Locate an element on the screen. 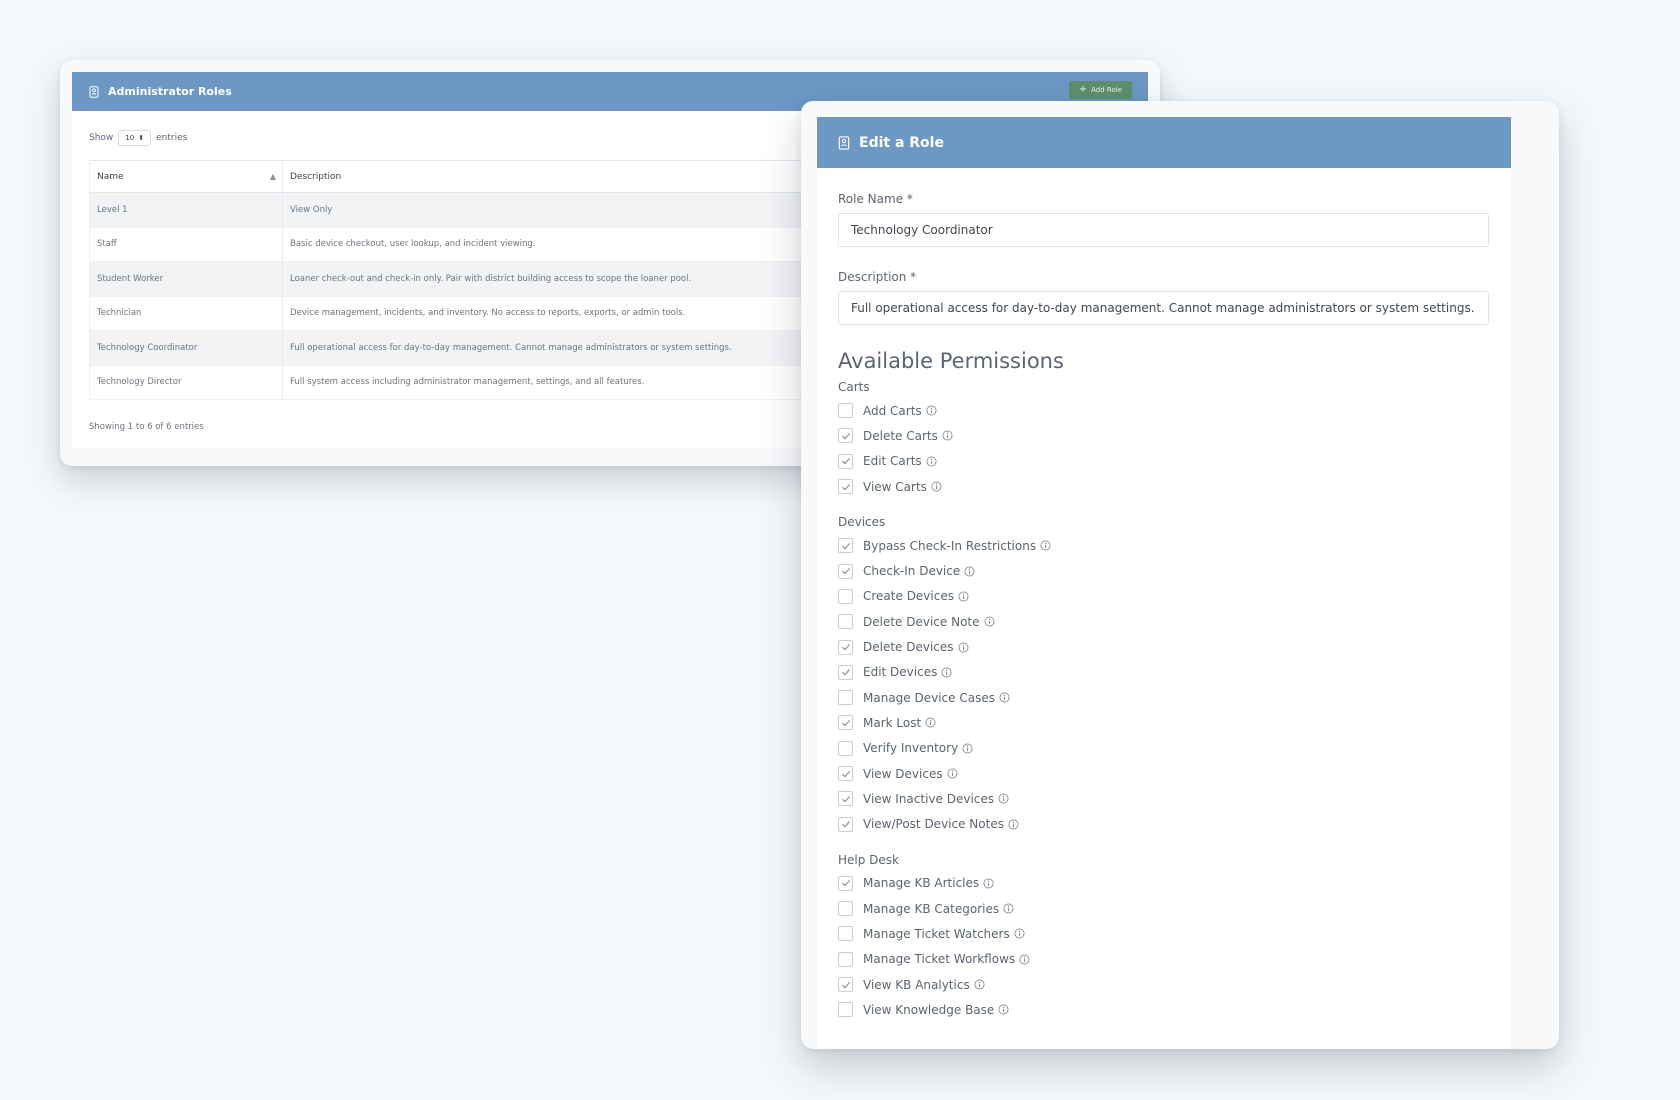 The image size is (1680, 1100). role-name-cell: Technology Coordinator is located at coordinates (186, 348).